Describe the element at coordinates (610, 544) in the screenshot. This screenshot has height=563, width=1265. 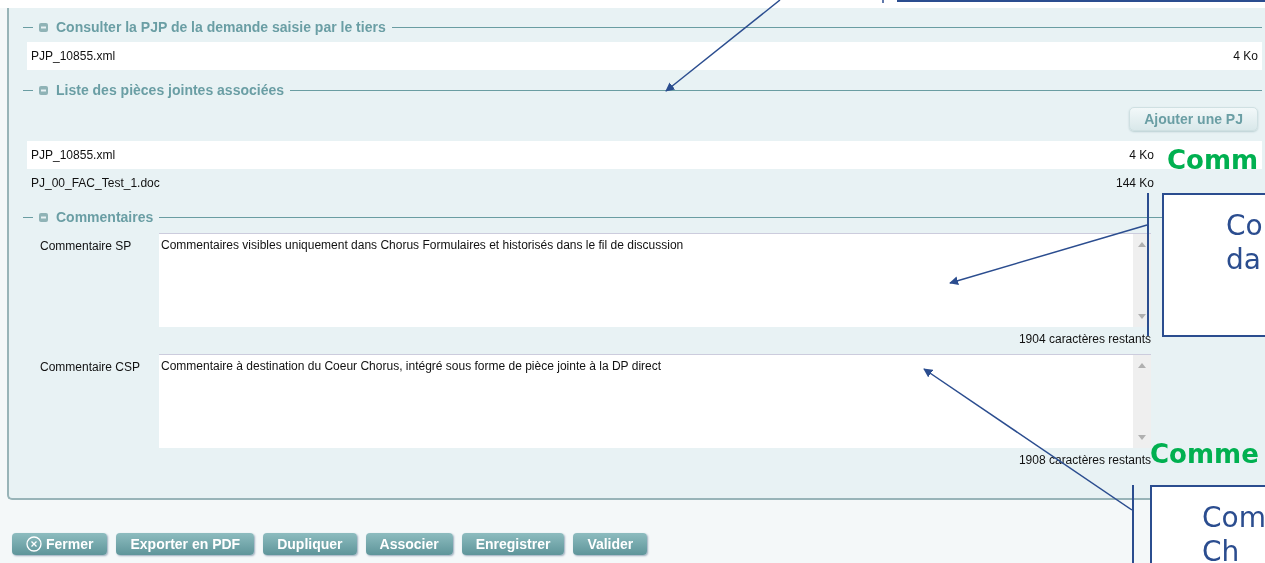
I see `action-button: Valider` at that location.